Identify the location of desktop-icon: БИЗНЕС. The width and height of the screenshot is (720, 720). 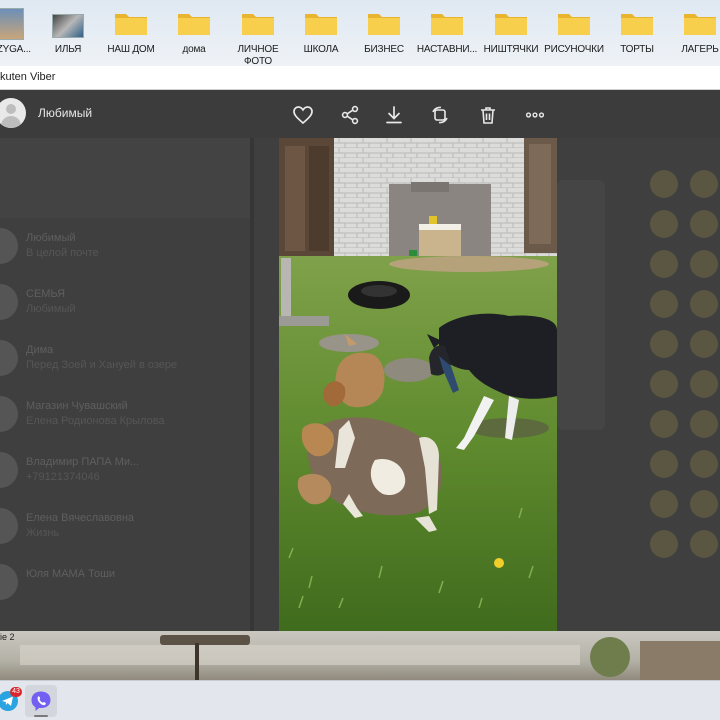
(384, 35).